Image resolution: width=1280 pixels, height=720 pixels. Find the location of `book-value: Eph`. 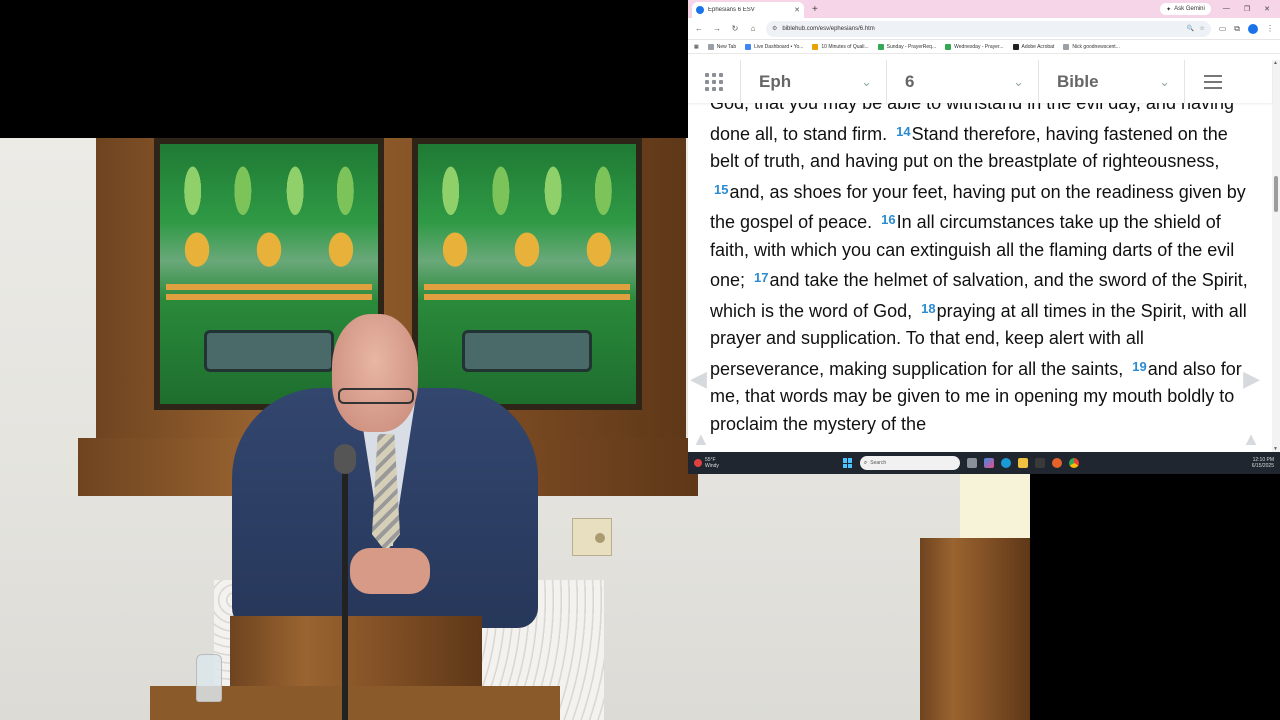

book-value: Eph is located at coordinates (775, 81).